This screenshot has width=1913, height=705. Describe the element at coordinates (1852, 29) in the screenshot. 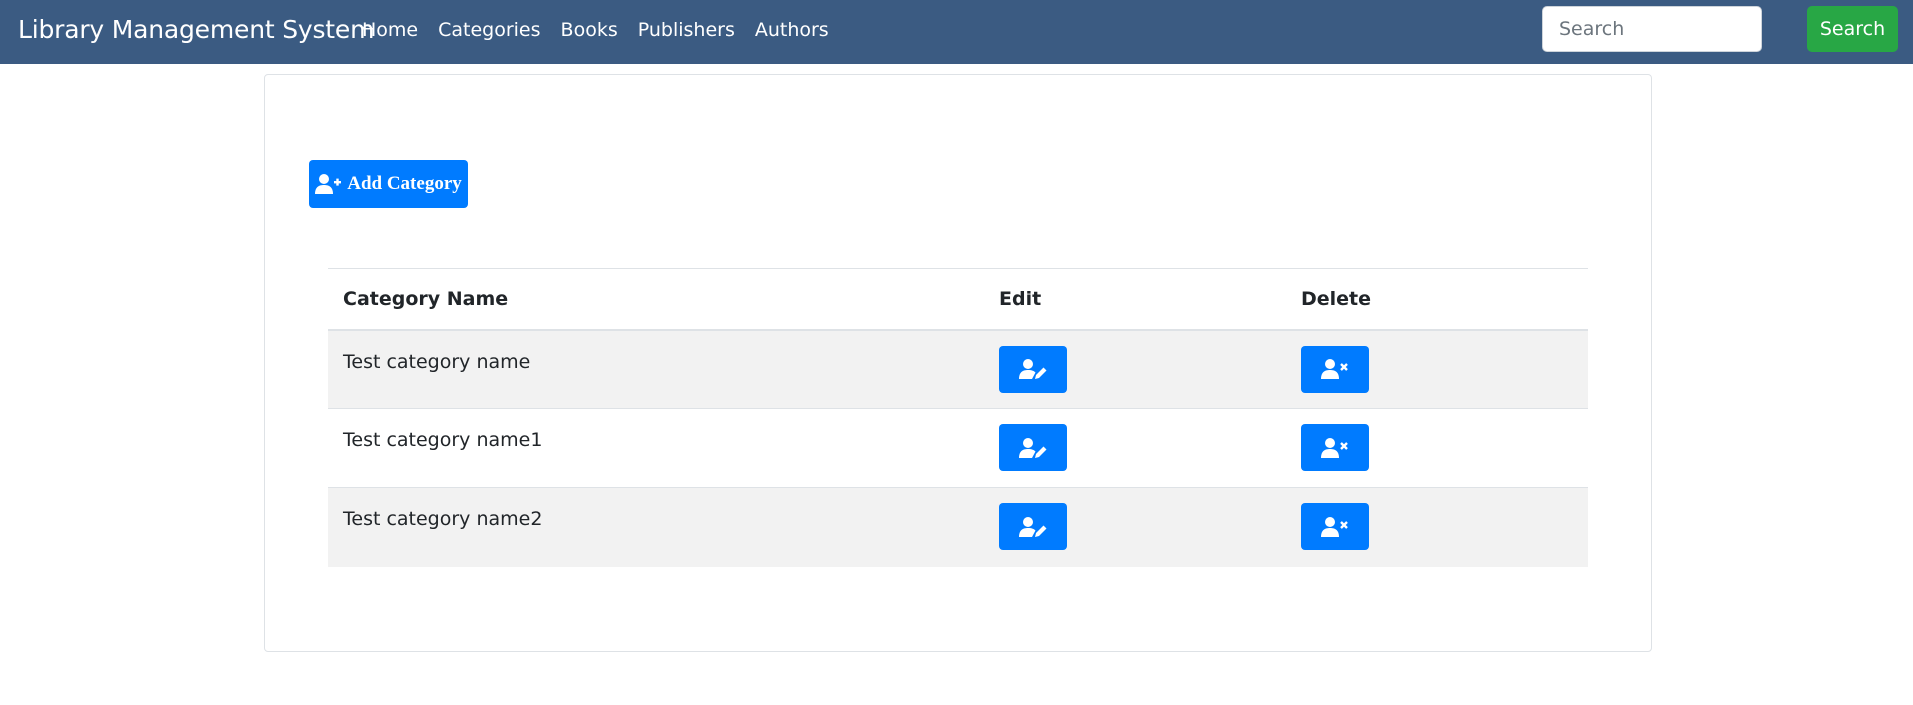

I see `search-button: Search` at that location.